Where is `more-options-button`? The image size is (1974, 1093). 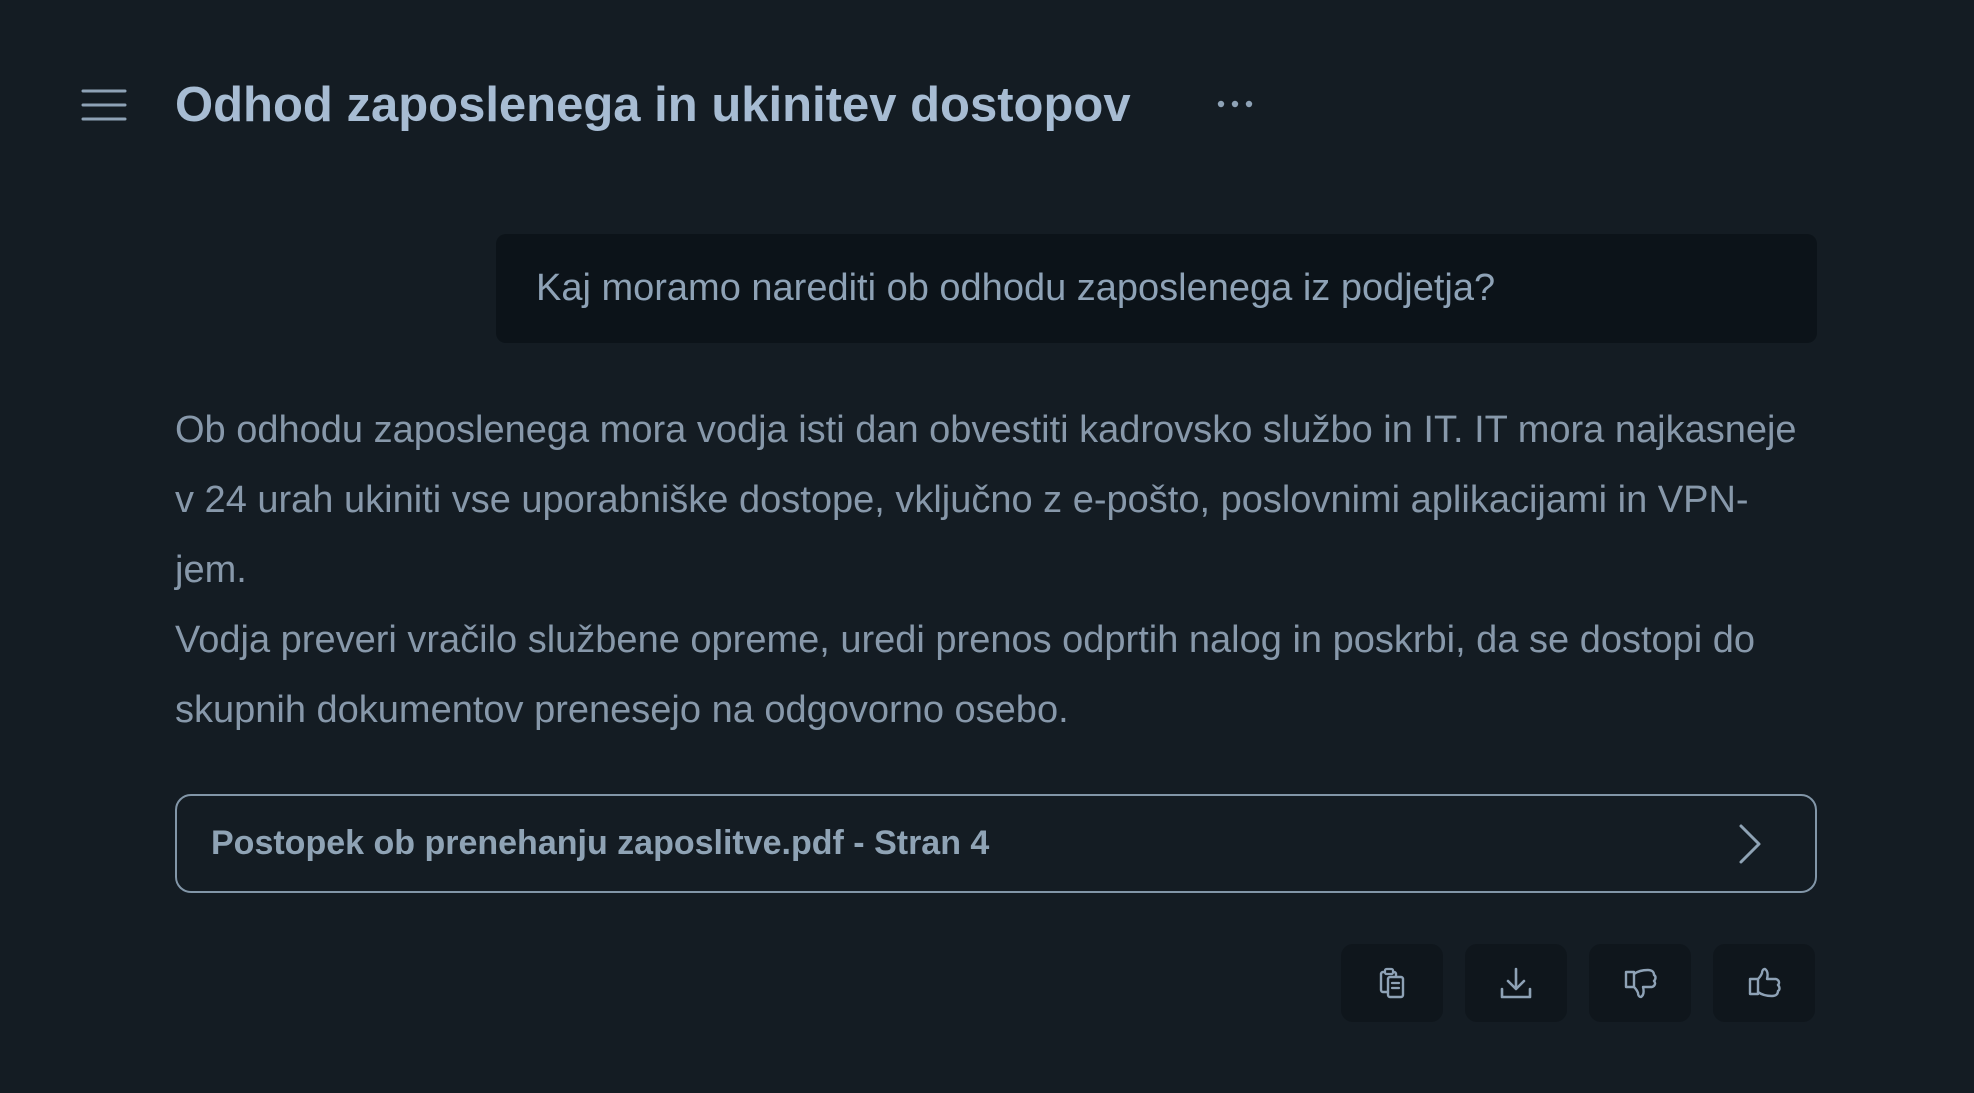
more-options-button is located at coordinates (1235, 104).